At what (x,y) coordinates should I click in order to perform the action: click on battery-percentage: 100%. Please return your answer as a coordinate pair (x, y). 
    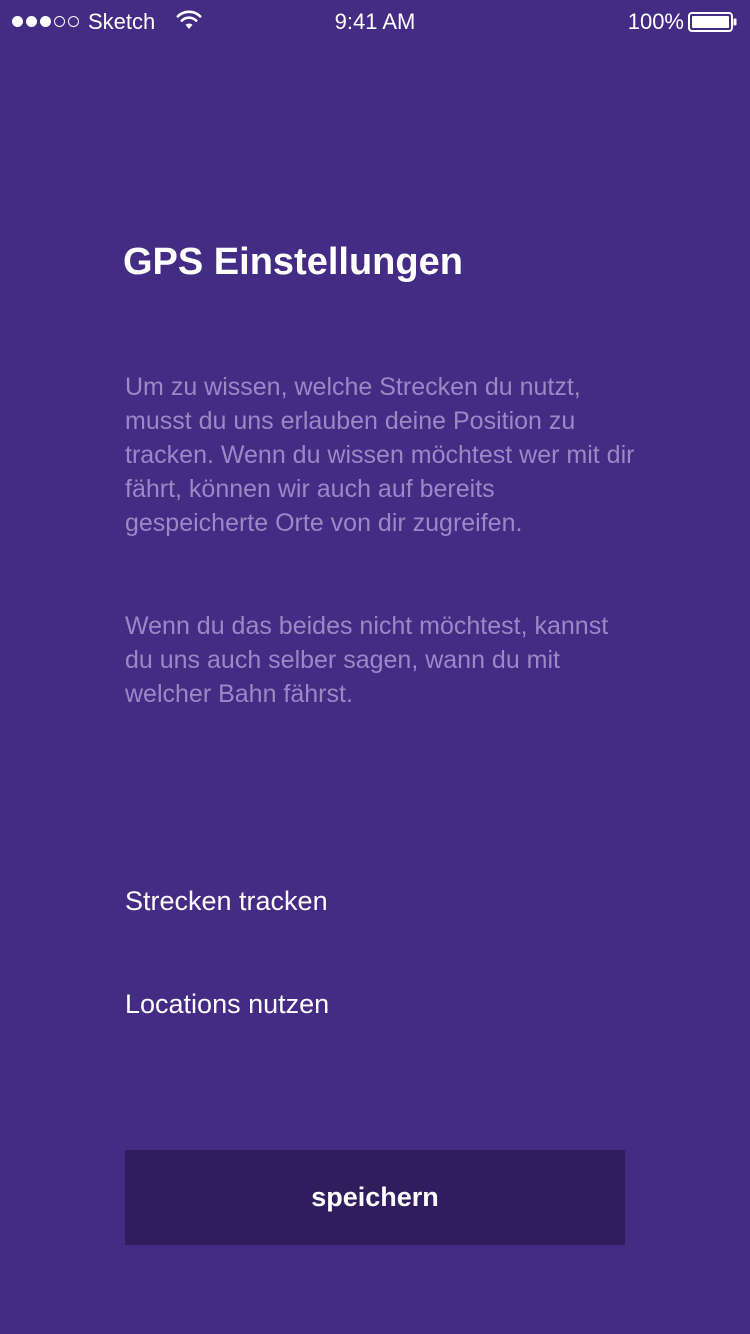
    Looking at the image, I should click on (655, 21).